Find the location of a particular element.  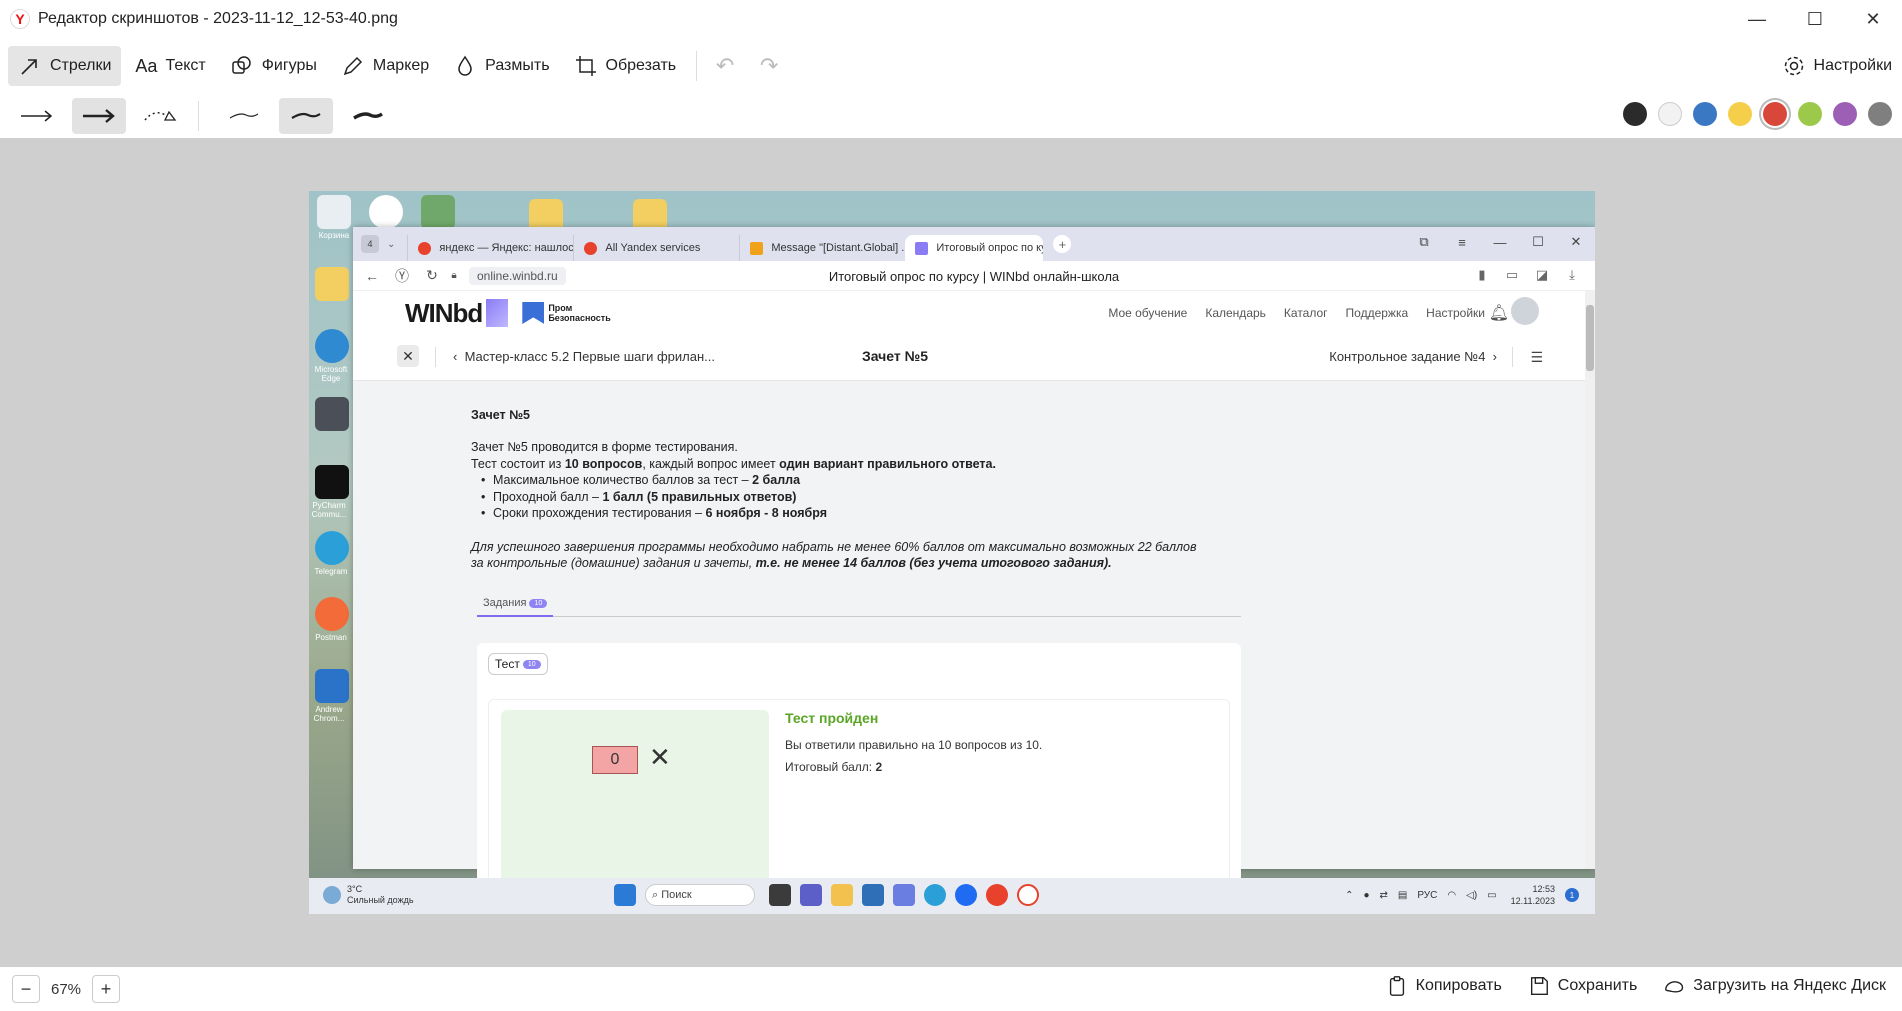

browser-tab: яндекс — Яндекс: нашлос is located at coordinates (490, 248).